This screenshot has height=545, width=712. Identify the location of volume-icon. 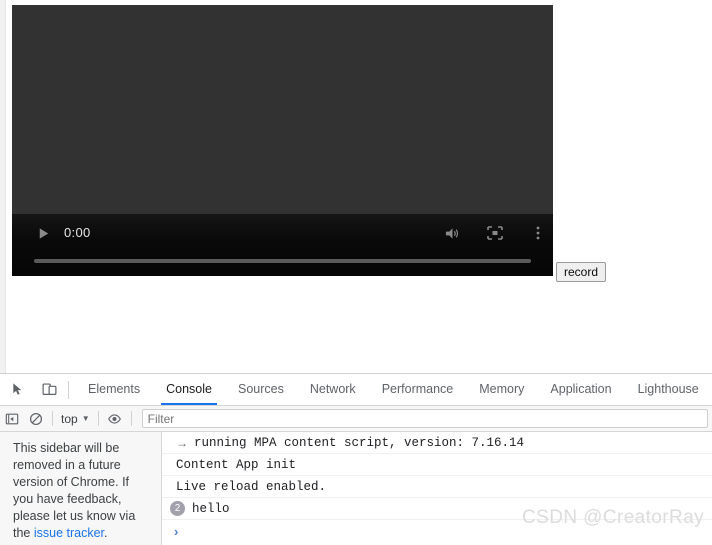
(452, 233).